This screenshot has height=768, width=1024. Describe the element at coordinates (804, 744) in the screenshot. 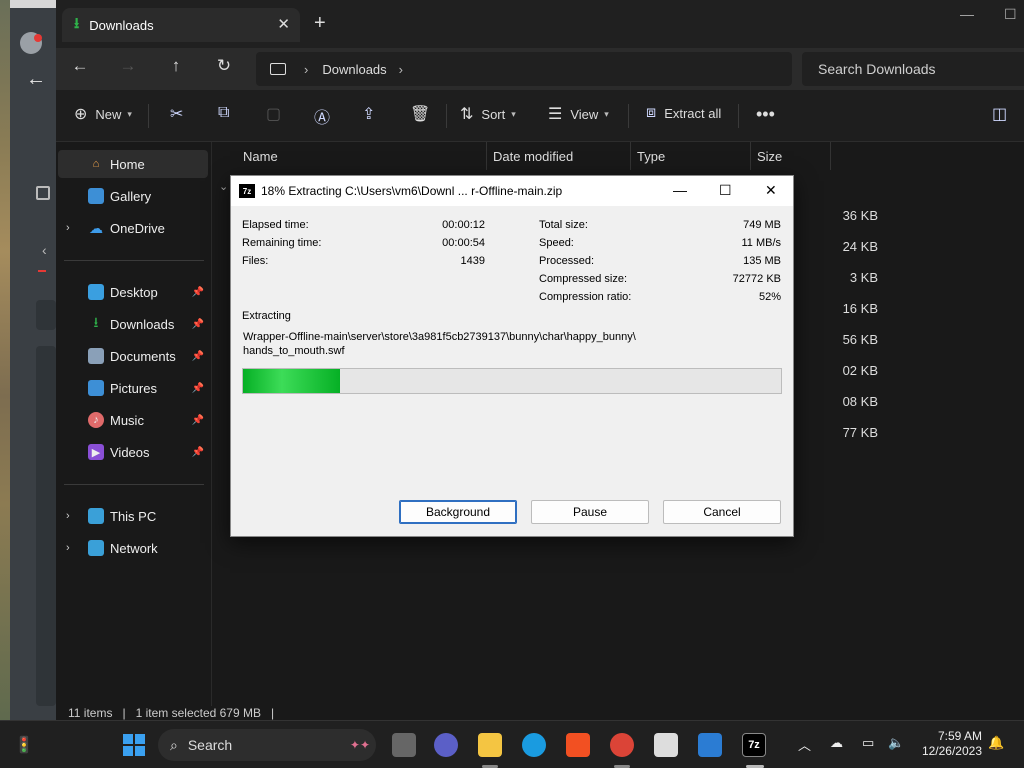

I see `show-hidden-icons-chevron-icon: ︿` at that location.